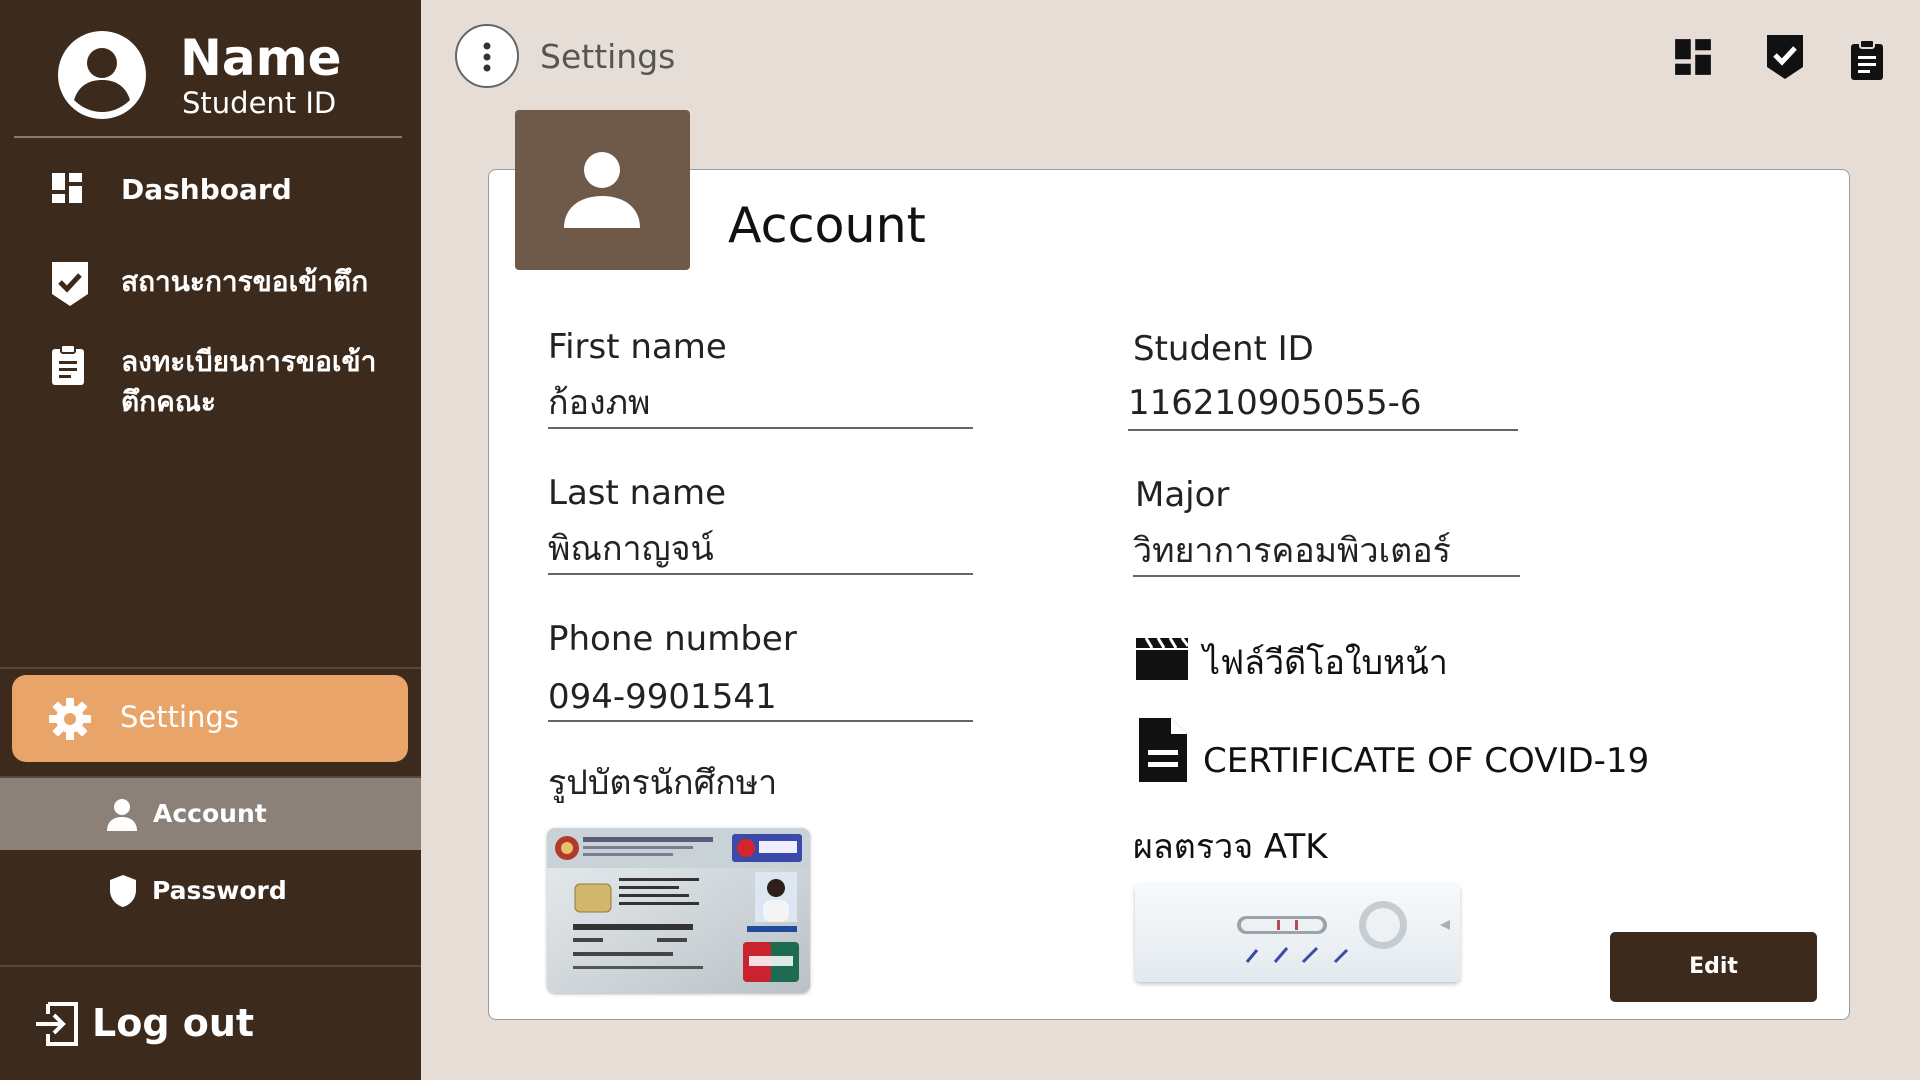 The height and width of the screenshot is (1080, 1920). I want to click on sidebar-item-register: ลงทะเบียนการขอเข้า ตึกคณะ, so click(210, 382).